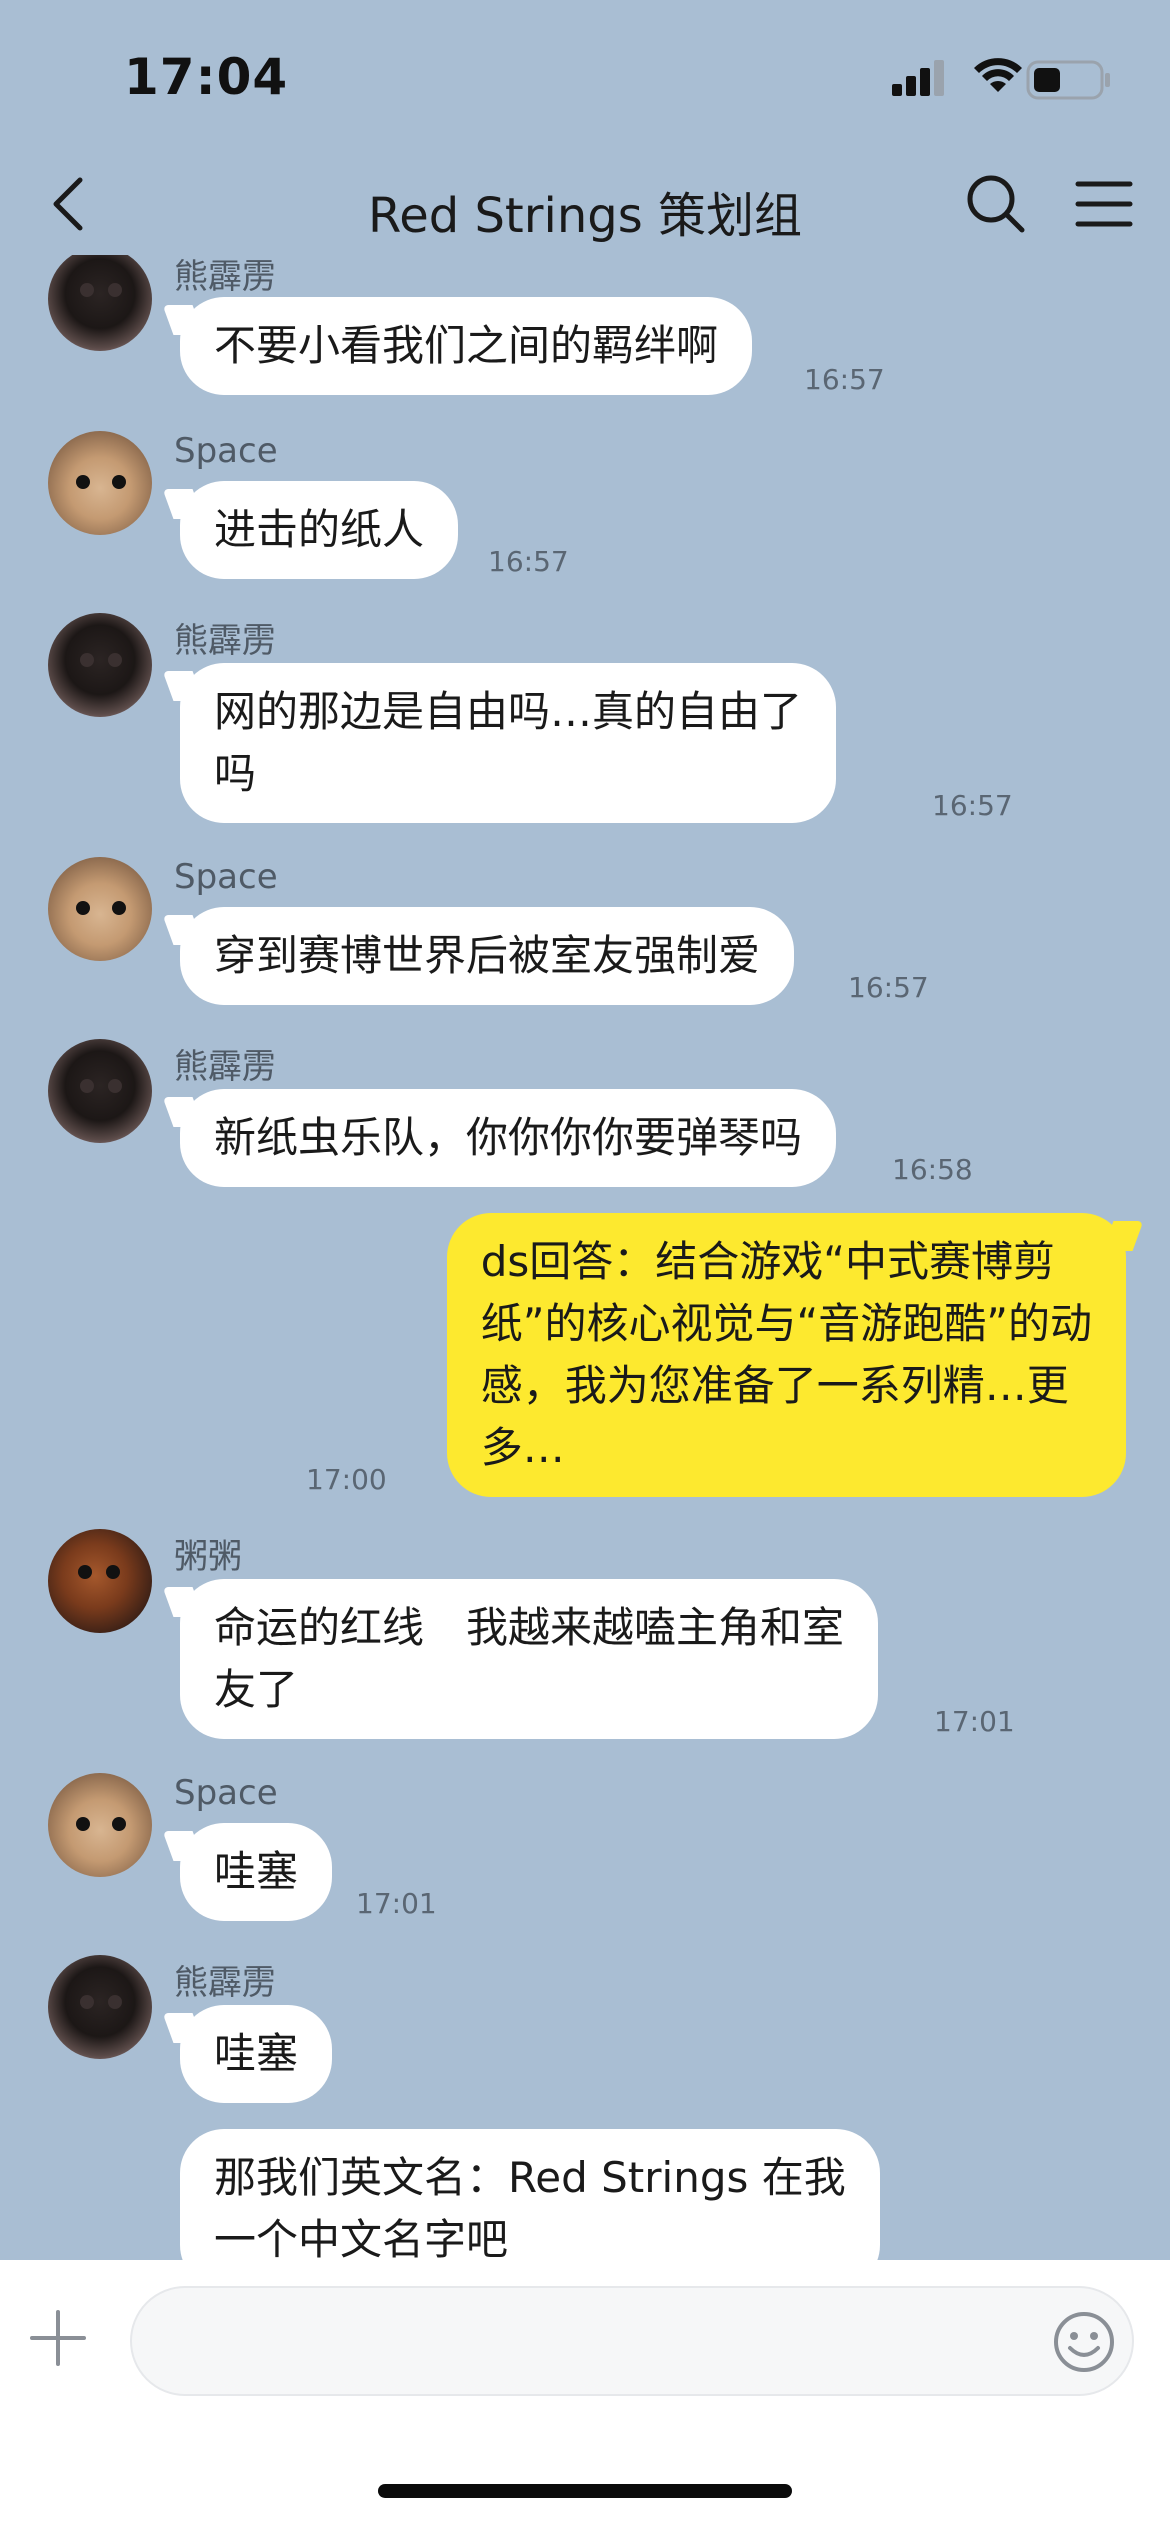 The width and height of the screenshot is (1170, 2532). Describe the element at coordinates (1068, 80) in the screenshot. I see `battery-icon` at that location.